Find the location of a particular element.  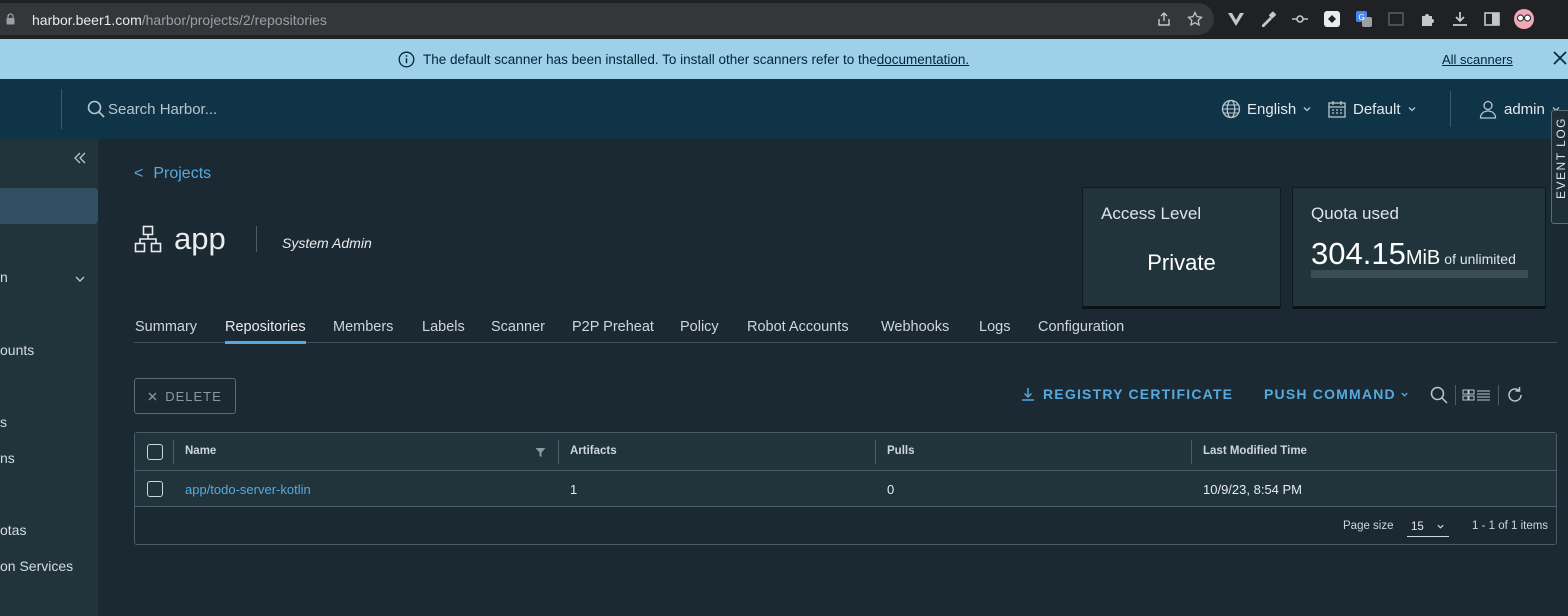

all-scanners-link: All scanners is located at coordinates (1477, 59).